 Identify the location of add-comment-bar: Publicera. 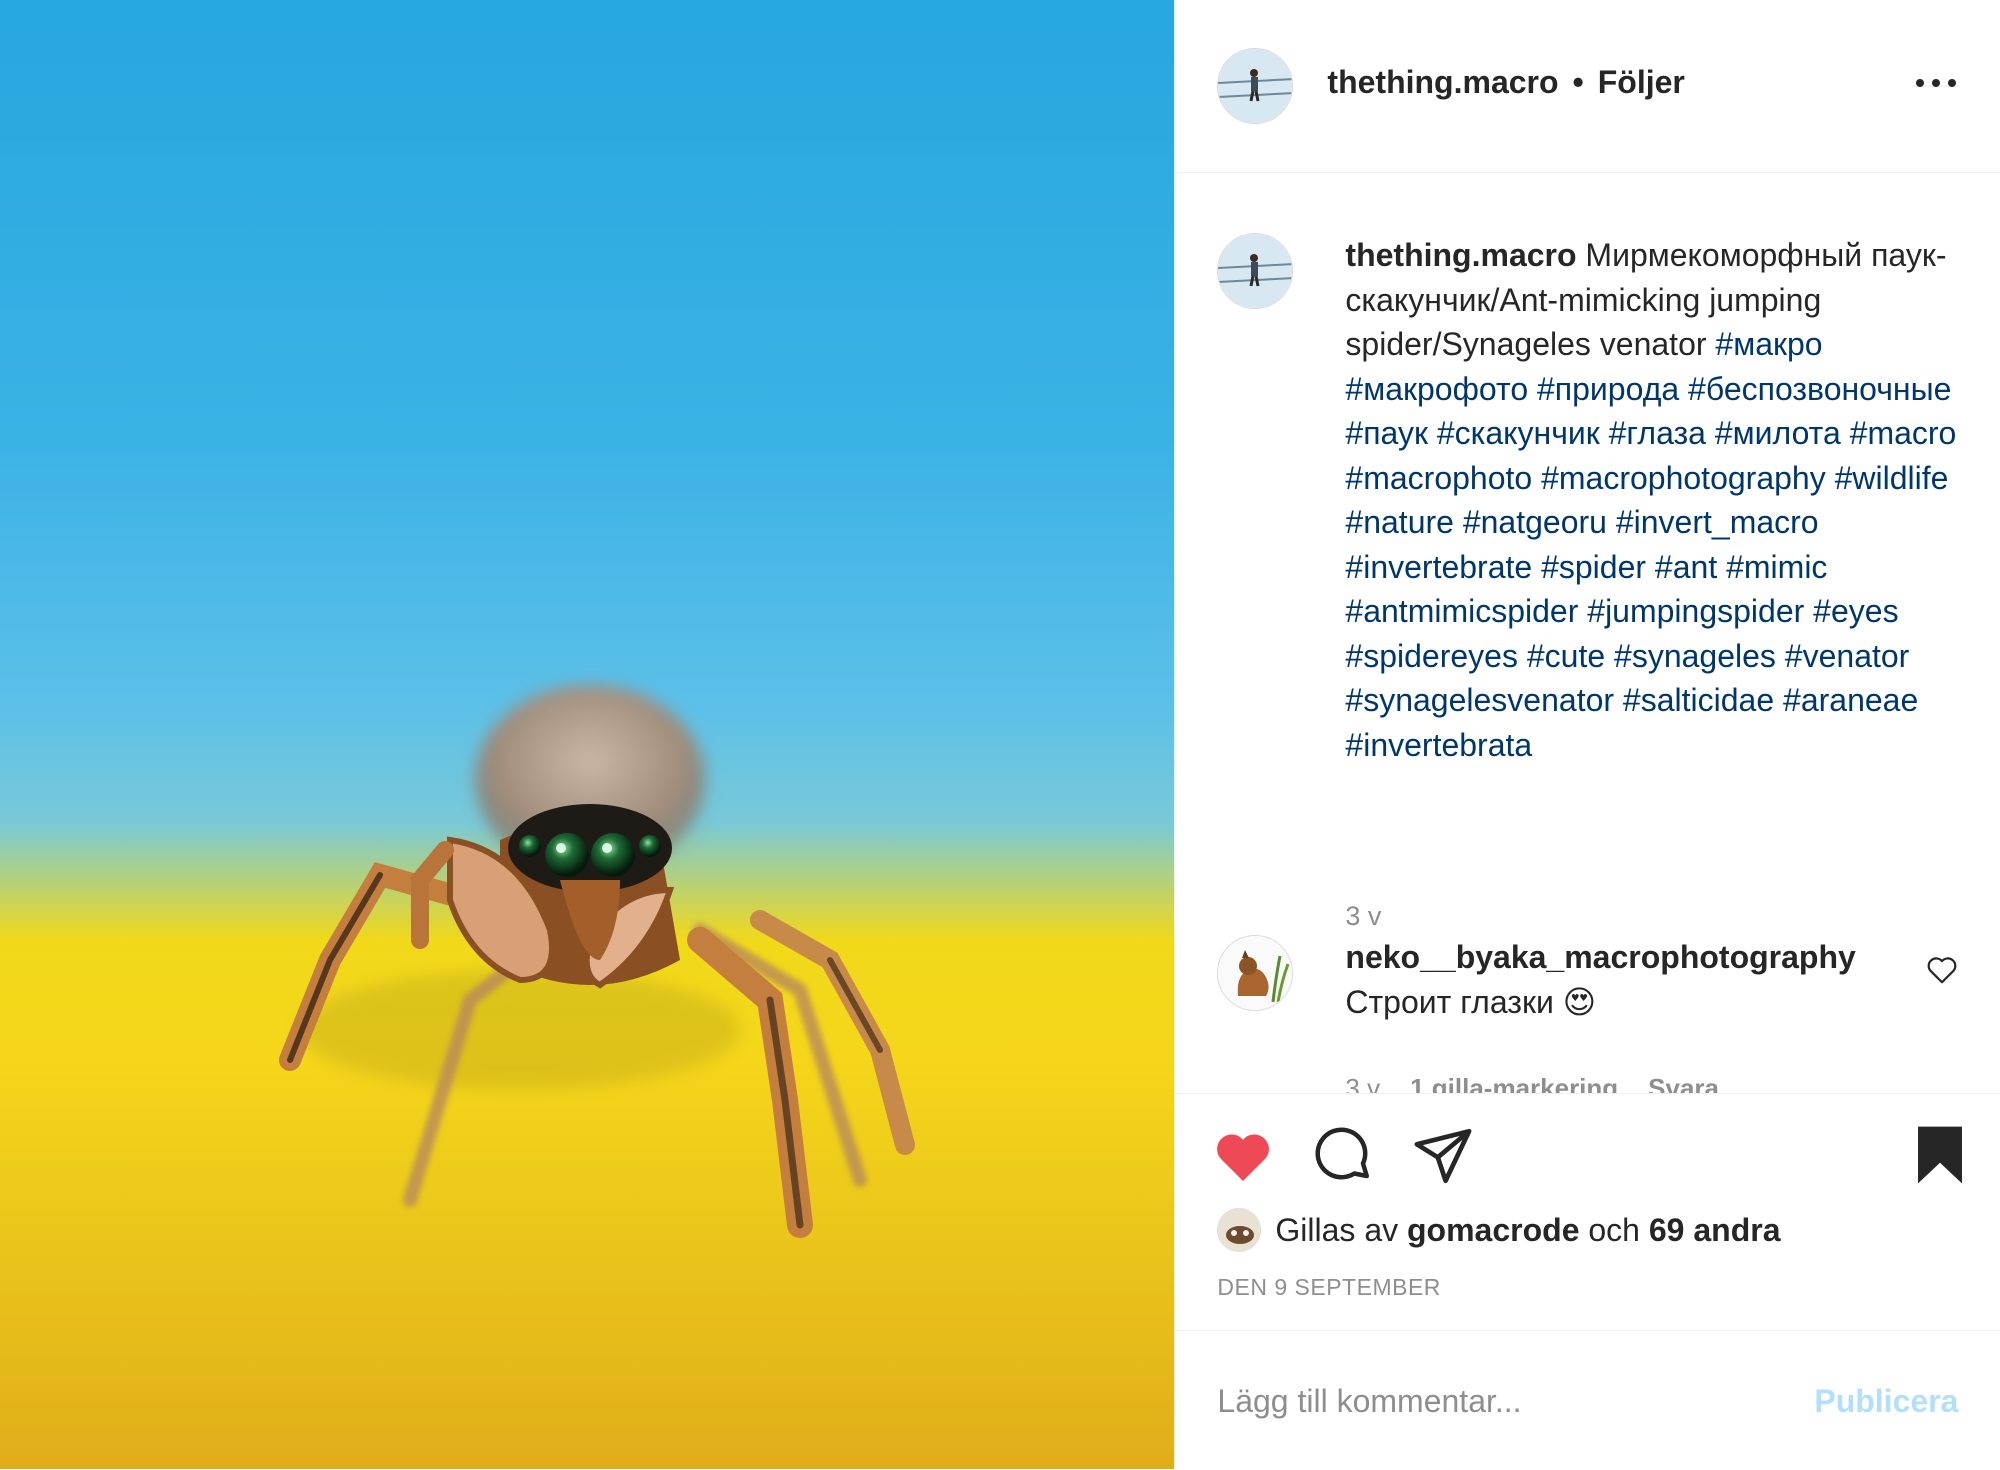
(1587, 1400).